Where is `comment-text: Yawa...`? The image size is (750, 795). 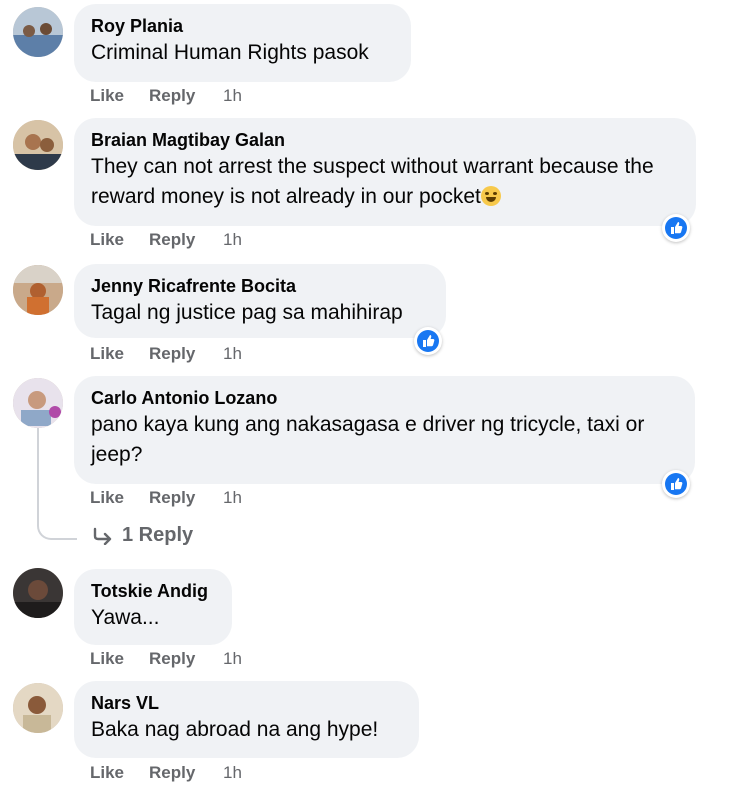
comment-text: Yawa... is located at coordinates (125, 617).